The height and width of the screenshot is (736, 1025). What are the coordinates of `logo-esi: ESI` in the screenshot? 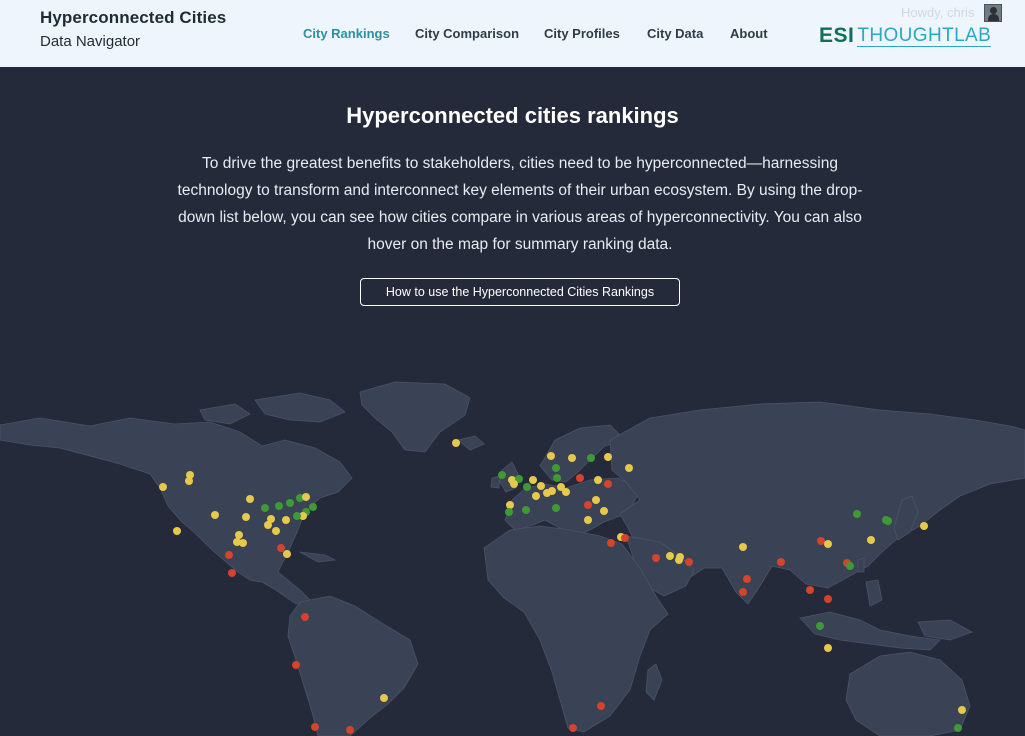 It's located at (837, 35).